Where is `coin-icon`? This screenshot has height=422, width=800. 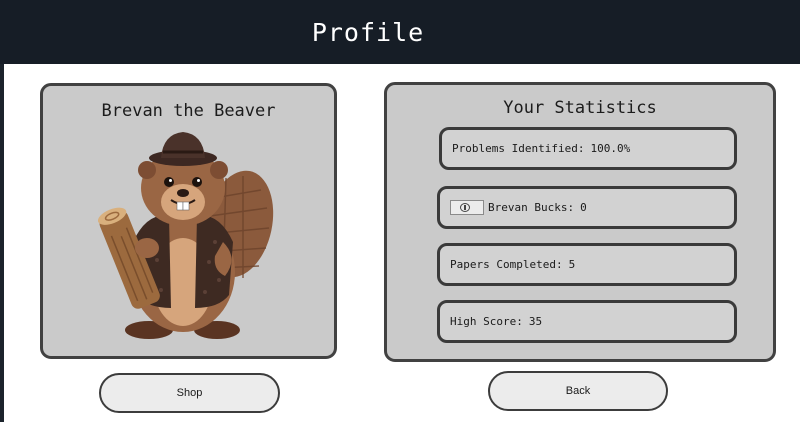 coin-icon is located at coordinates (467, 207).